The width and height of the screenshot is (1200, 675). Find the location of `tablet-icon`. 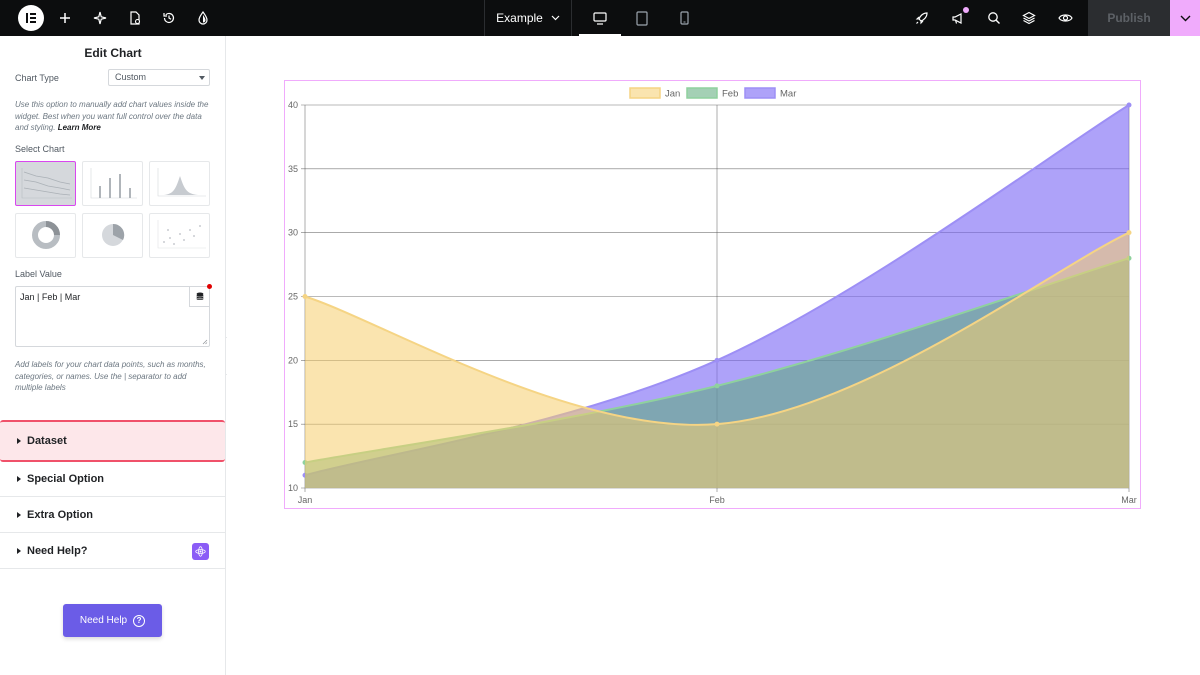

tablet-icon is located at coordinates (642, 18).